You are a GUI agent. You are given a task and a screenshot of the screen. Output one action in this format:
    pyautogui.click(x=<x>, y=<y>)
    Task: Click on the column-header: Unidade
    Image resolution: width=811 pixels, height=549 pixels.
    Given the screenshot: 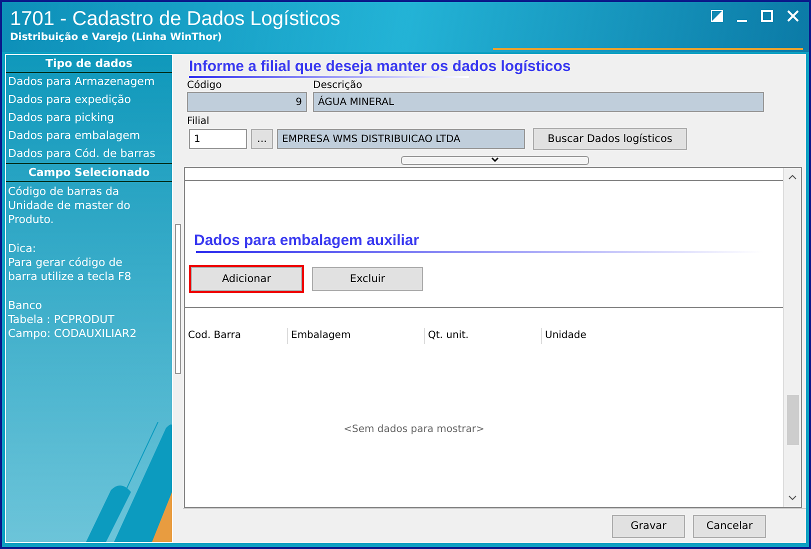 What is the action you would take?
    pyautogui.click(x=601, y=336)
    